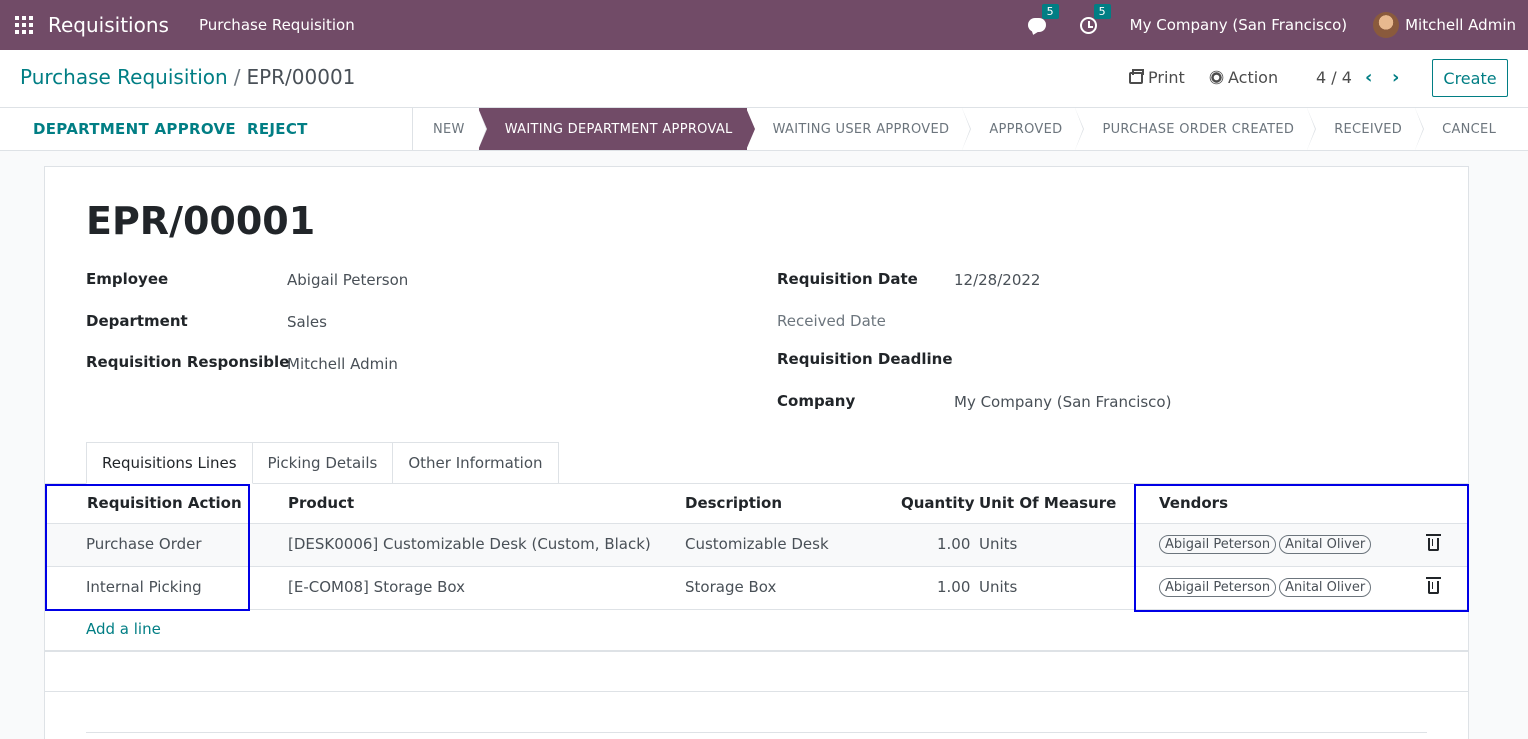 This screenshot has width=1528, height=739. Describe the element at coordinates (1102, 11) in the screenshot. I see `activity-count-badge: 5` at that location.